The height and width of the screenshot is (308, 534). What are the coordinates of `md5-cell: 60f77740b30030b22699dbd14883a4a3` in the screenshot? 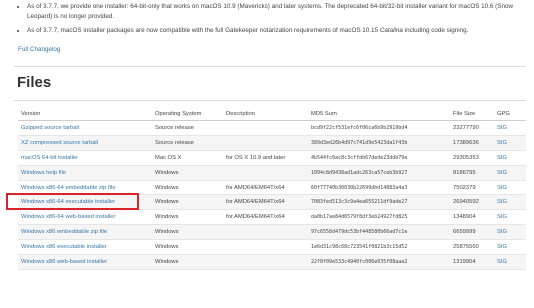 It's located at (359, 187).